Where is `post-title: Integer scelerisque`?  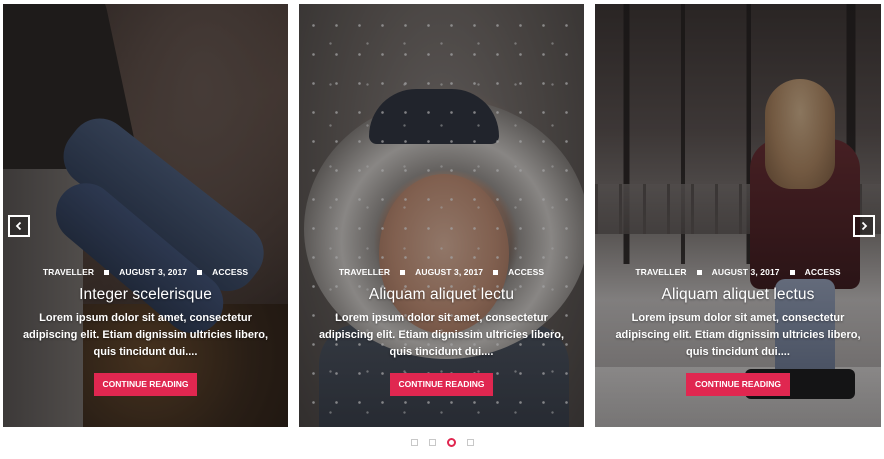 post-title: Integer scelerisque is located at coordinates (145, 295).